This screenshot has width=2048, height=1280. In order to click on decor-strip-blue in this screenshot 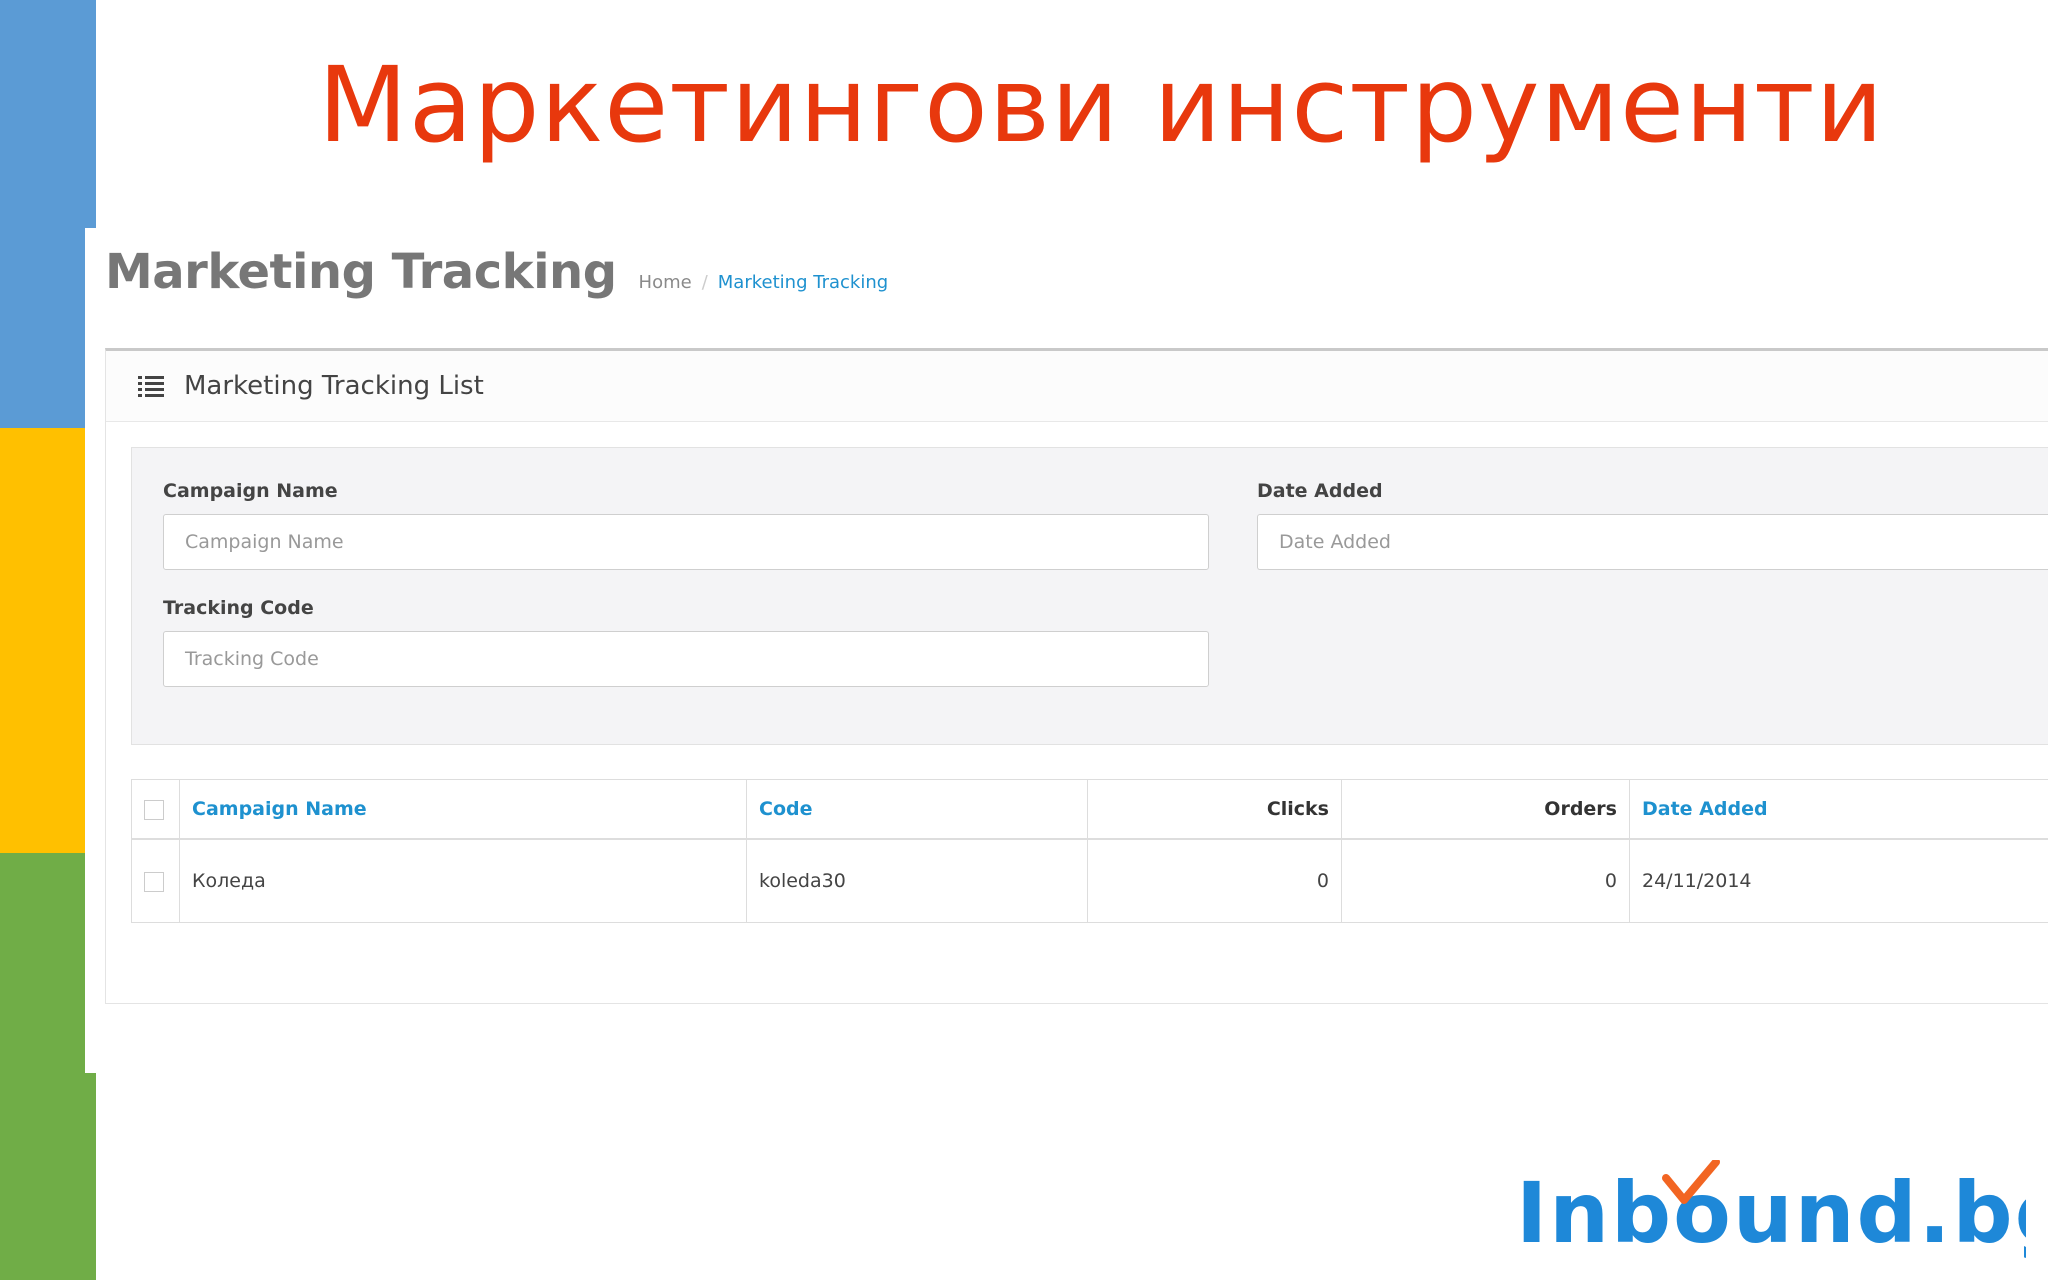, I will do `click(48, 214)`.